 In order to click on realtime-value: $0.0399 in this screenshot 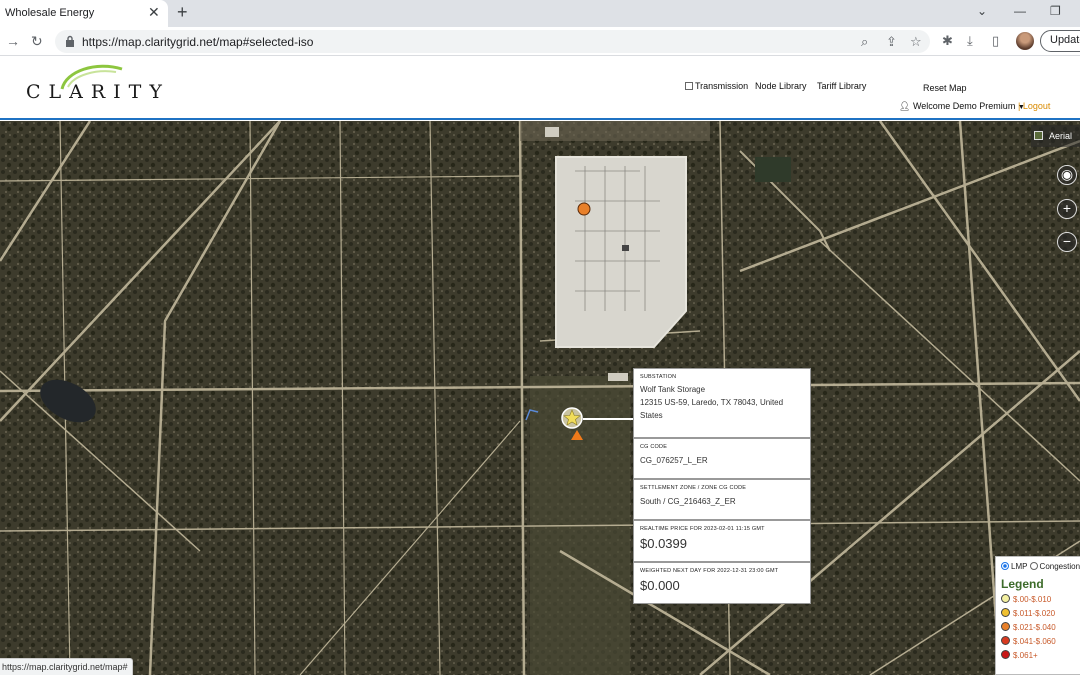, I will do `click(663, 543)`.